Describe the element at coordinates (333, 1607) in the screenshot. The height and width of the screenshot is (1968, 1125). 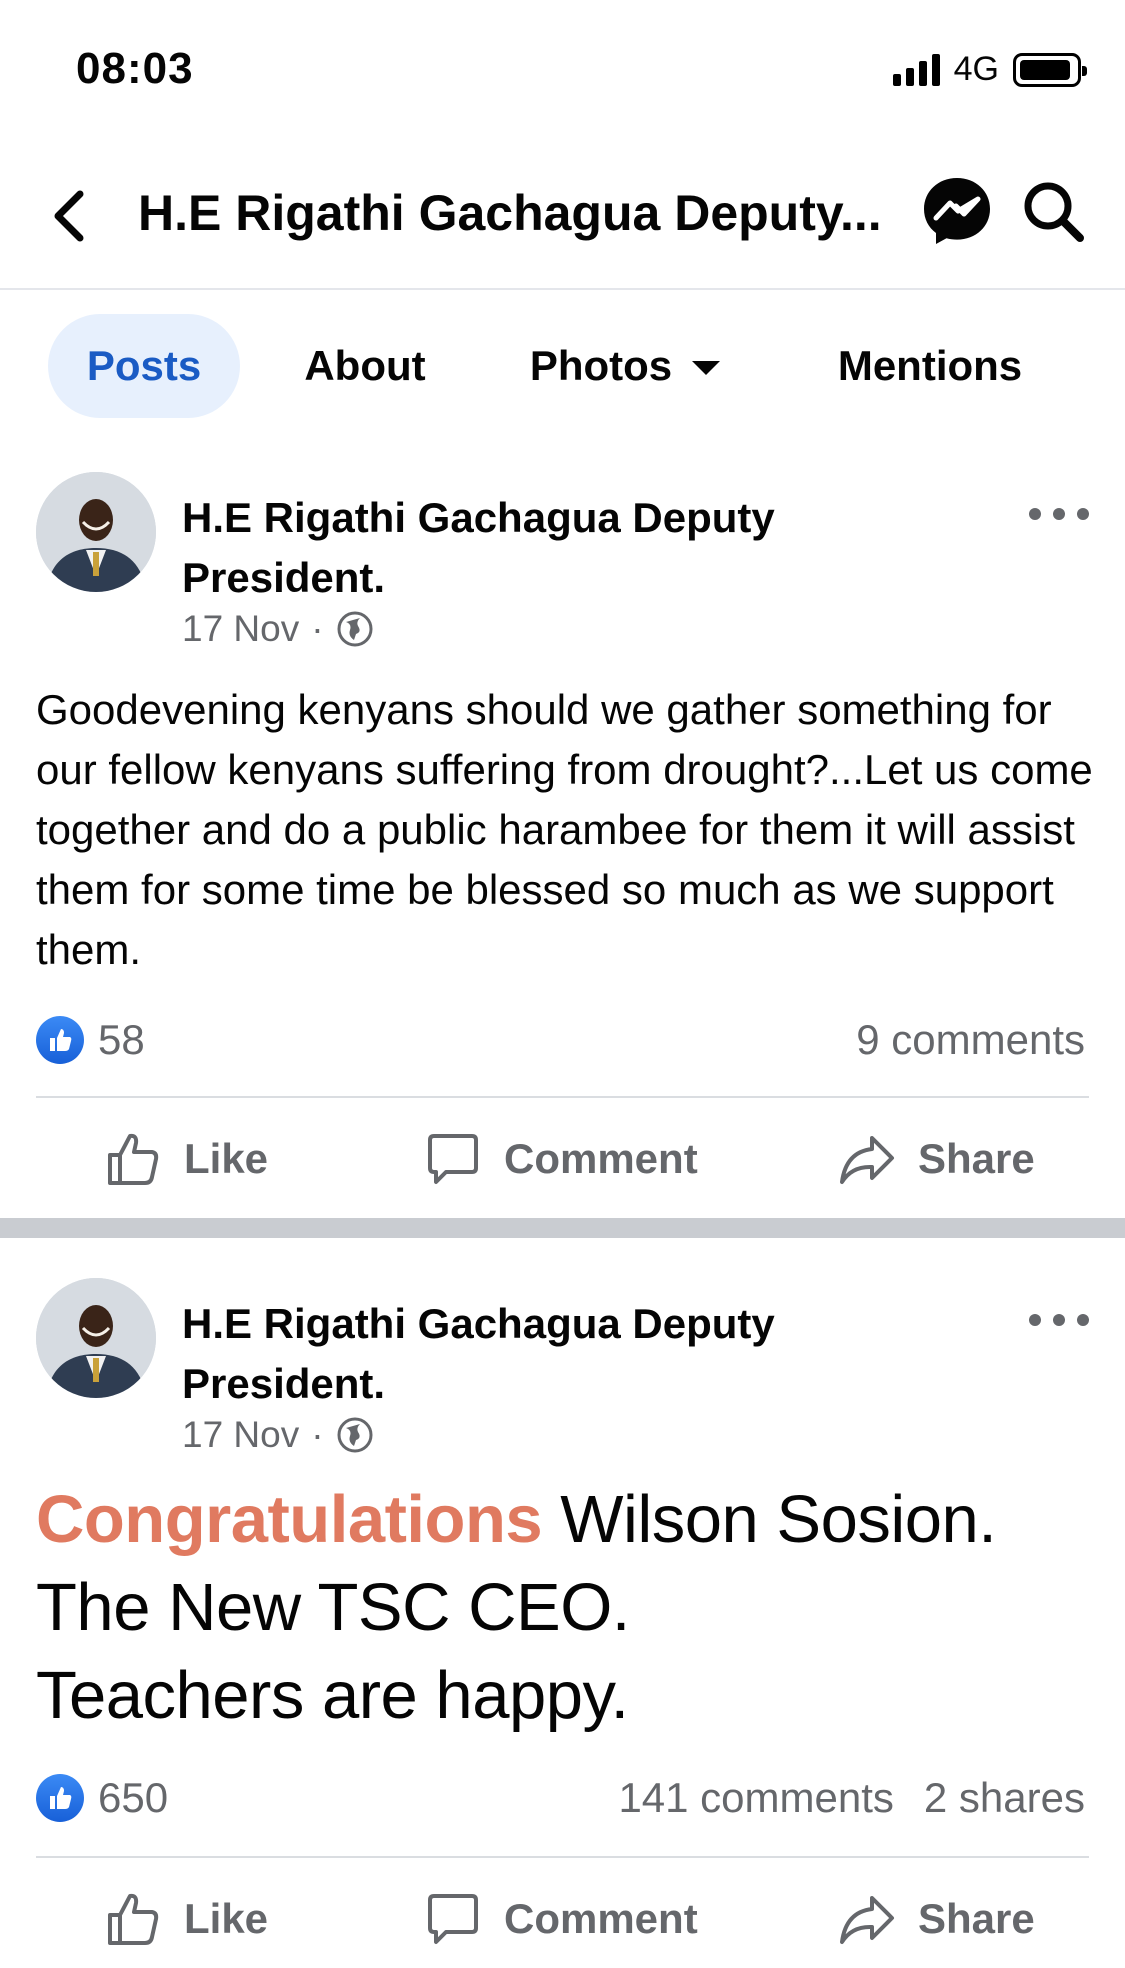
I see `post-text-line2: The New TSC CEO.` at that location.